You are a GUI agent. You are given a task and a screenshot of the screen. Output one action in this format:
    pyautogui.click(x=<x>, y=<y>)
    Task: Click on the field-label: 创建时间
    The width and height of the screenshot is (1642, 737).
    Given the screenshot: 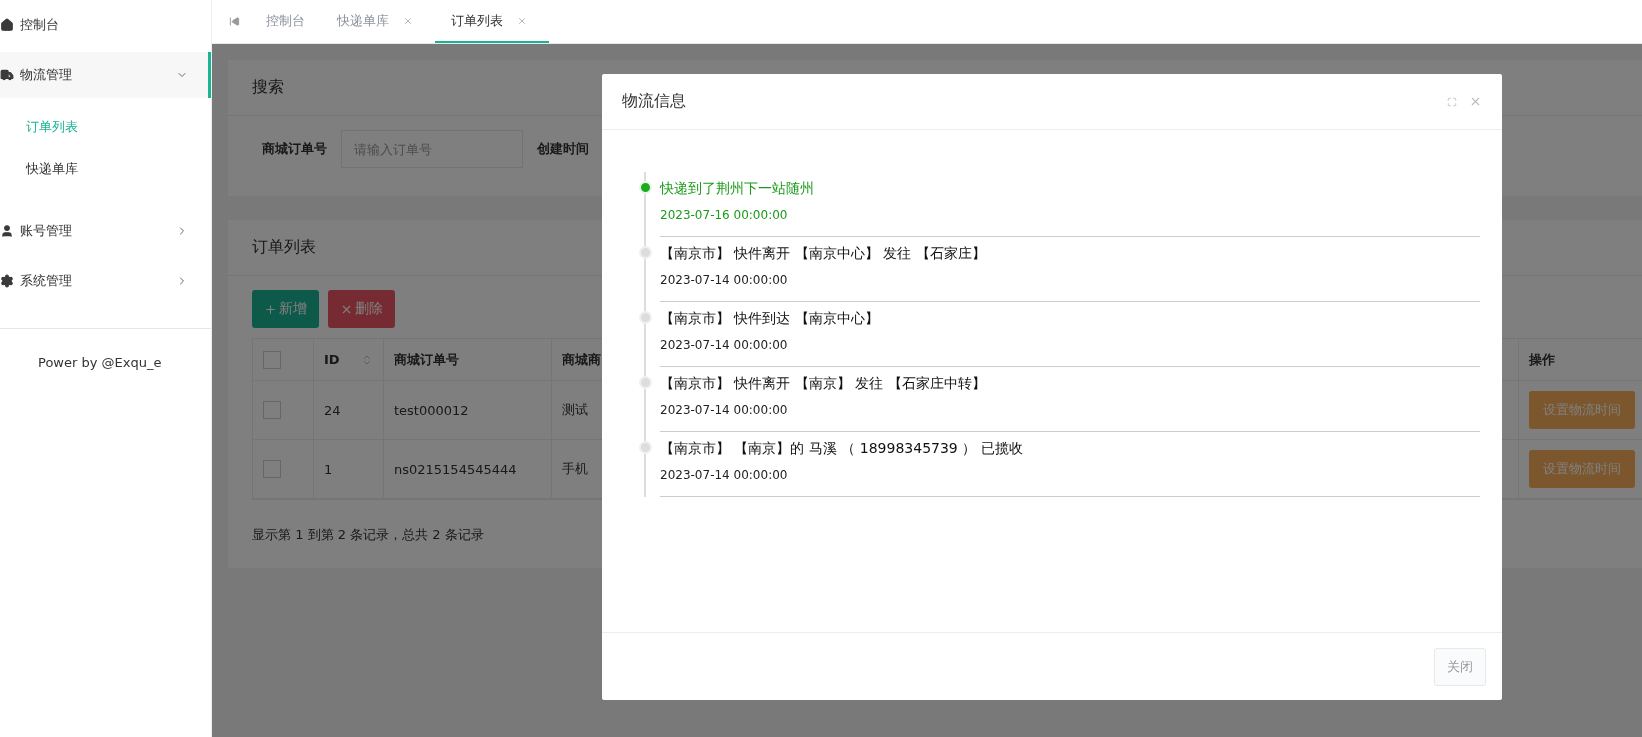 What is the action you would take?
    pyautogui.click(x=563, y=149)
    